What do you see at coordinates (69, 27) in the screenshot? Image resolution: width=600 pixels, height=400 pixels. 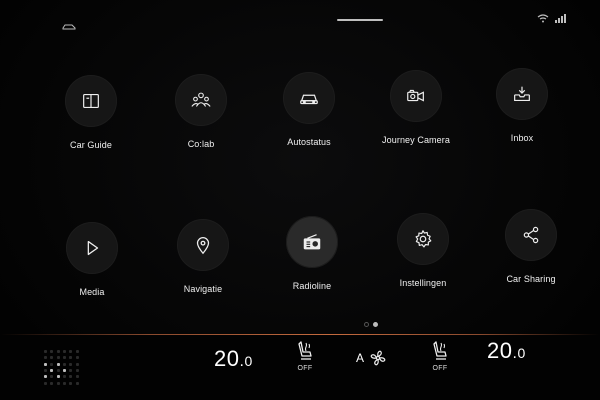 I see `car-status-icon` at bounding box center [69, 27].